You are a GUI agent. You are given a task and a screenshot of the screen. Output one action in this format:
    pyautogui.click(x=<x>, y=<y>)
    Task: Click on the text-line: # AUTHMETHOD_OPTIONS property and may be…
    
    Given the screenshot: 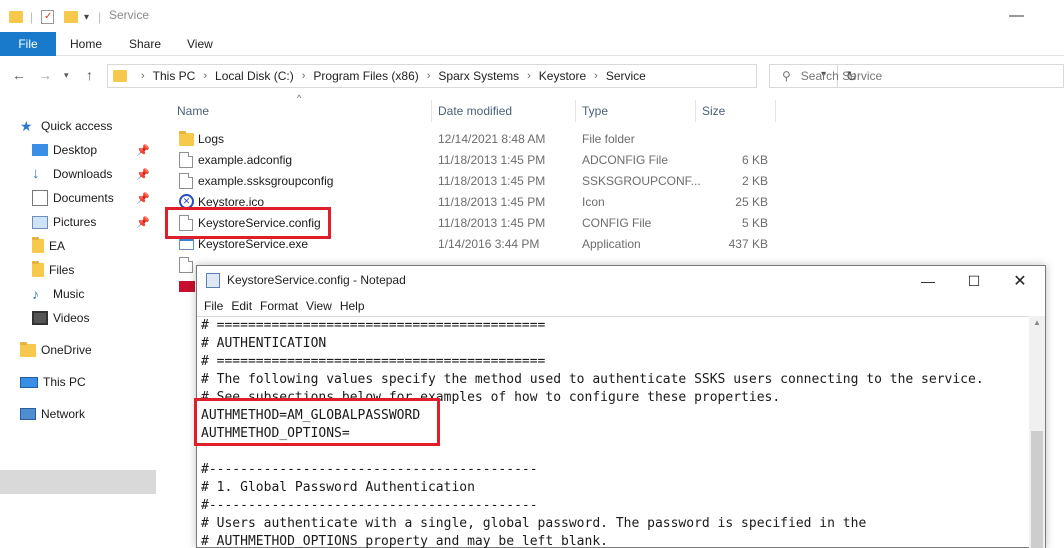 What is the action you would take?
    pyautogui.click(x=404, y=541)
    